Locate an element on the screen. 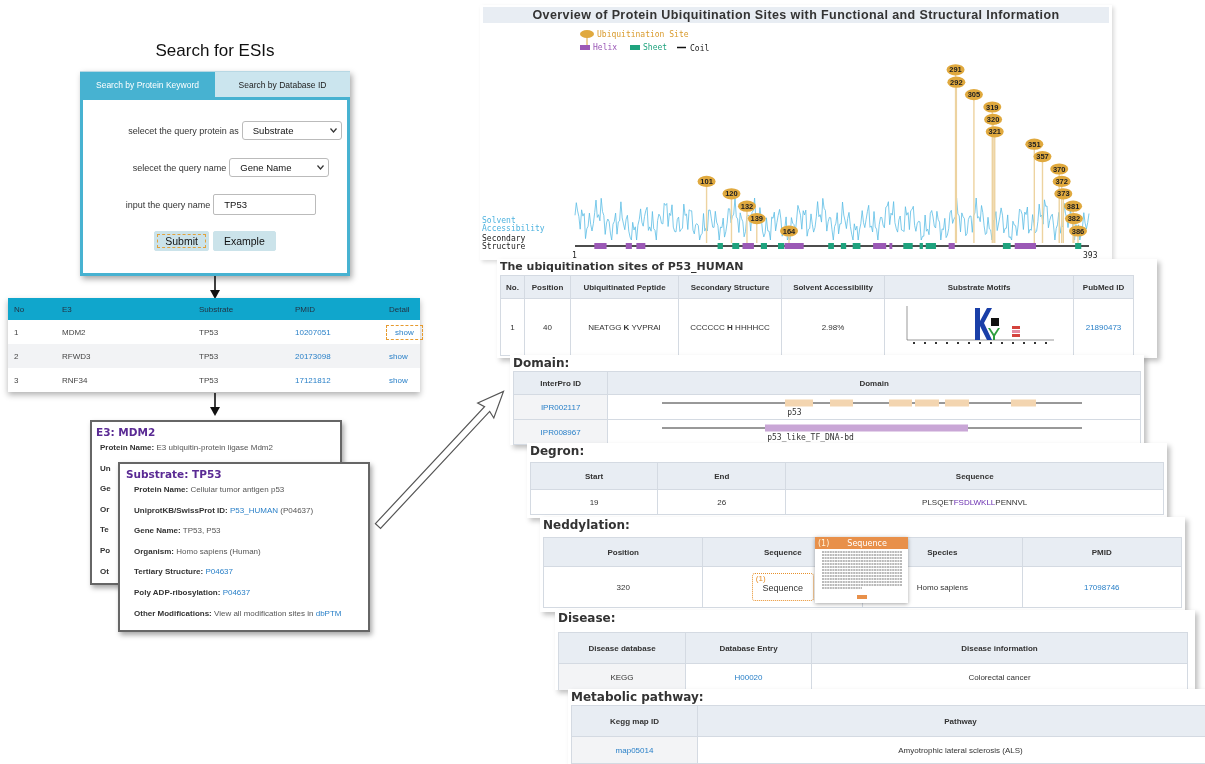  info-line: Organism: Homo sapiens (Human) is located at coordinates (197, 552).